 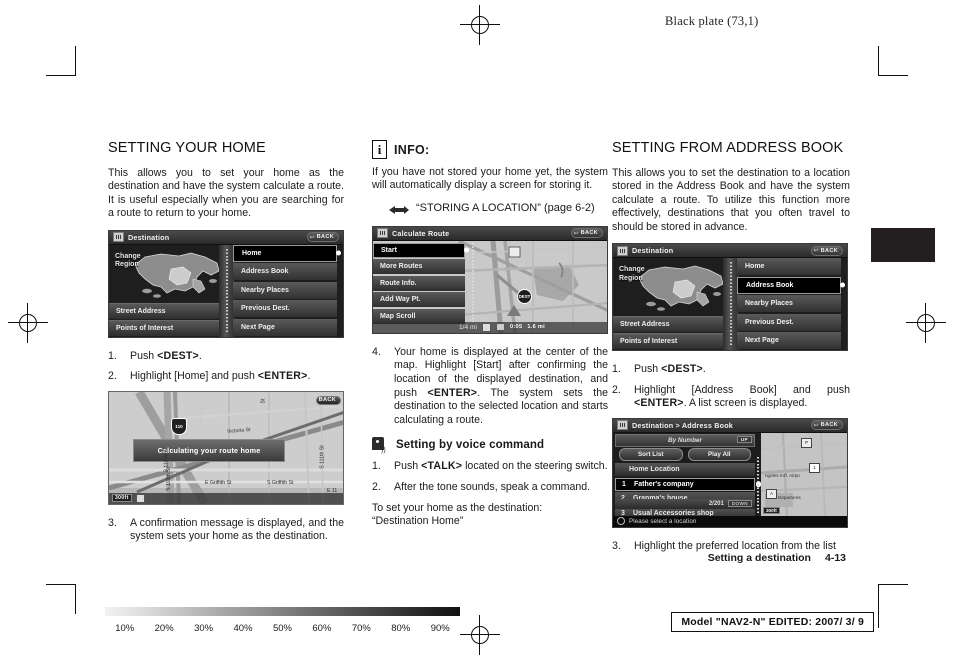 I want to click on print-calibration-labels: 10% 20% 30% 40% 50% 60% 70% 80% 90%, so click(x=282, y=628).